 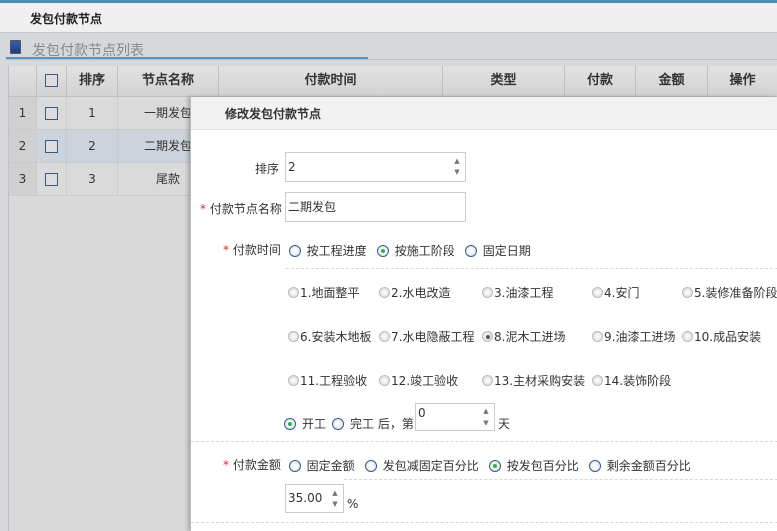 What do you see at coordinates (507, 251) in the screenshot?
I see `payment-time-option-label: 固定日期` at bounding box center [507, 251].